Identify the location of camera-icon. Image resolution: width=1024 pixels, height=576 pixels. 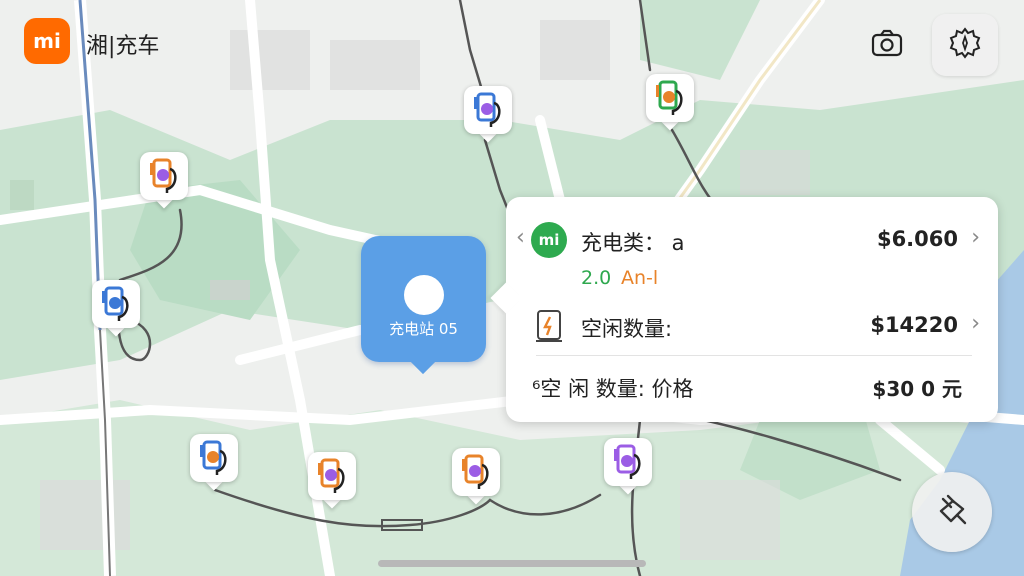
(887, 45).